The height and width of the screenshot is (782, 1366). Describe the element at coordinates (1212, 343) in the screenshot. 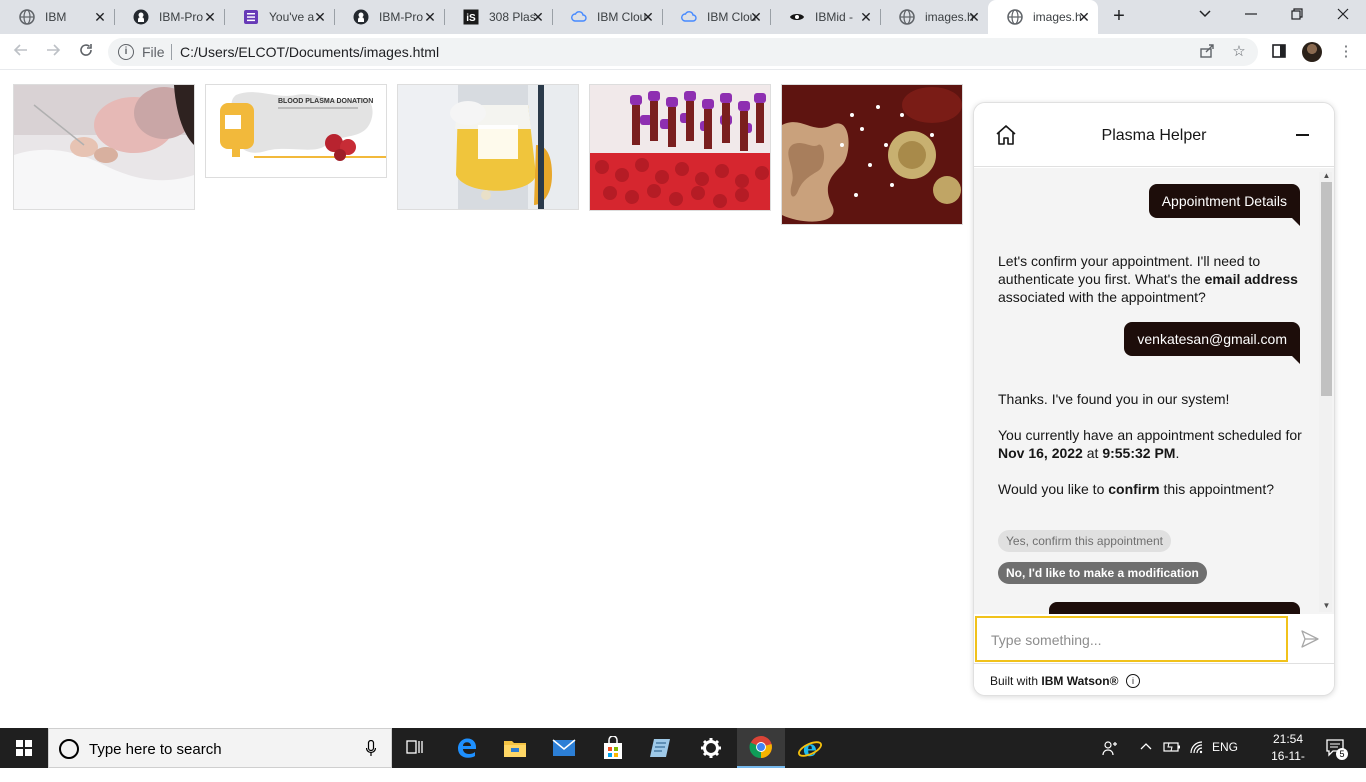

I see `user-message: venkatesan@gmail.com` at that location.